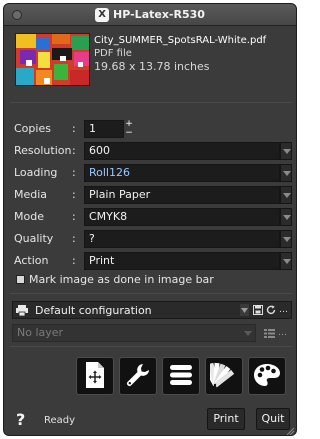 The width and height of the screenshot is (320, 439). I want to click on mode-dropdown-button, so click(286, 217).